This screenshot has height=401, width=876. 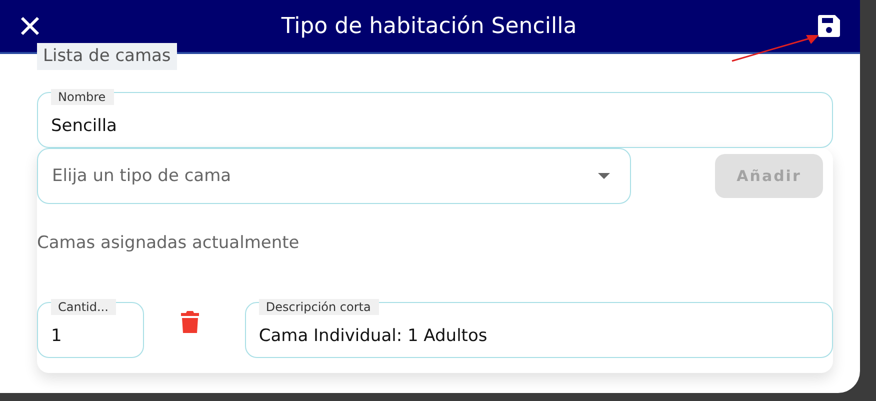 I want to click on close-button, so click(x=30, y=26).